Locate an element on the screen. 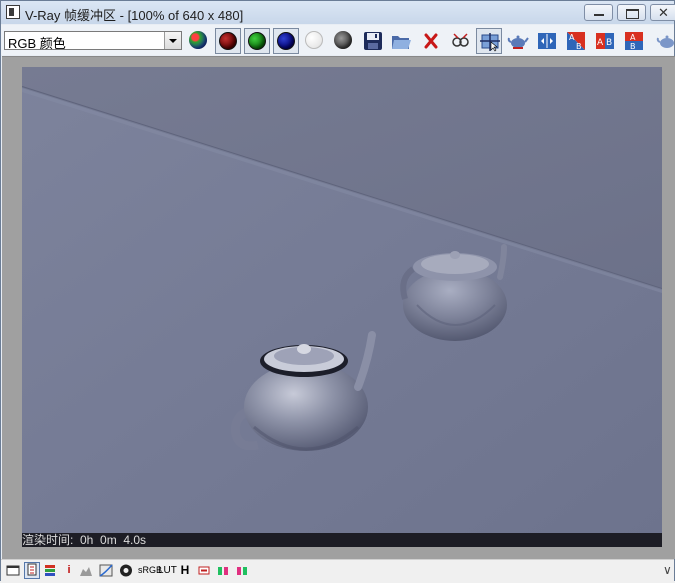 The height and width of the screenshot is (583, 675). blue-channel-button is located at coordinates (286, 41).